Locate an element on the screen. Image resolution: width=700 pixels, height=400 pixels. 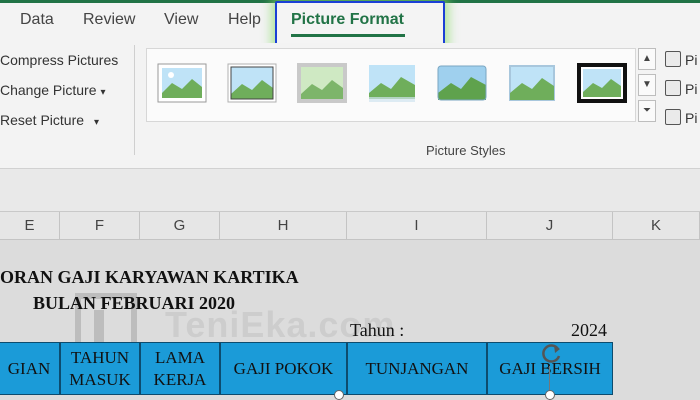
picture-border-icon is located at coordinates (673, 59).